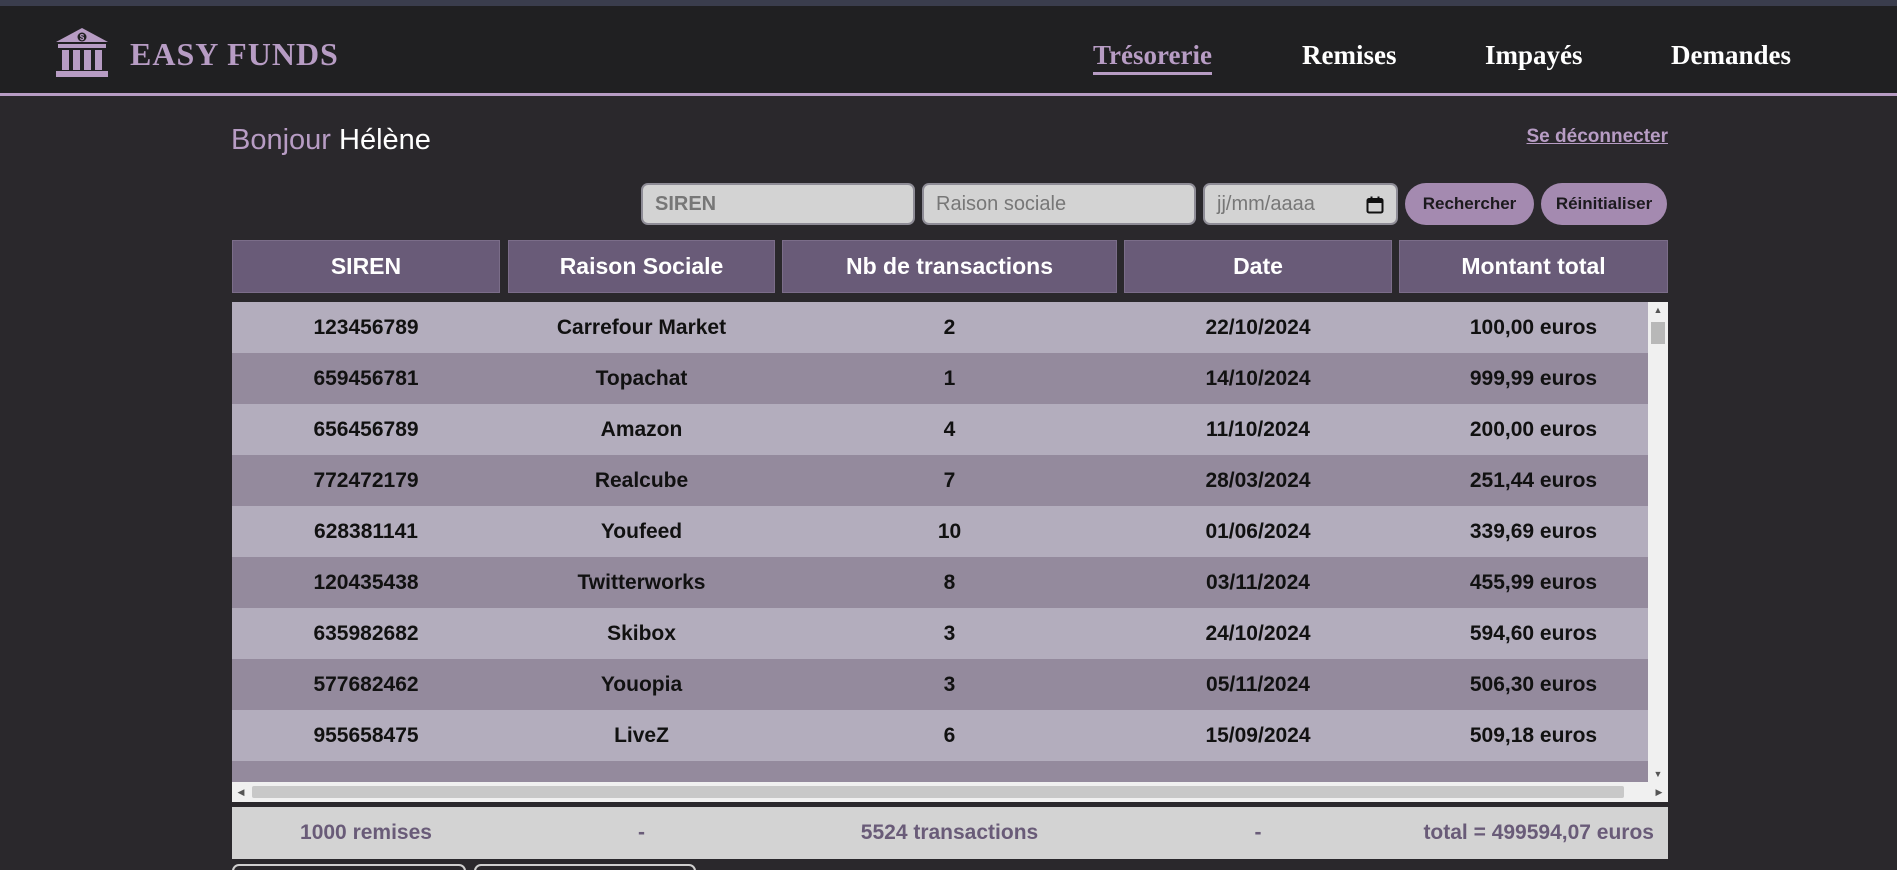 The width and height of the screenshot is (1897, 870). I want to click on cell-nb-transactions: 2, so click(949, 327).